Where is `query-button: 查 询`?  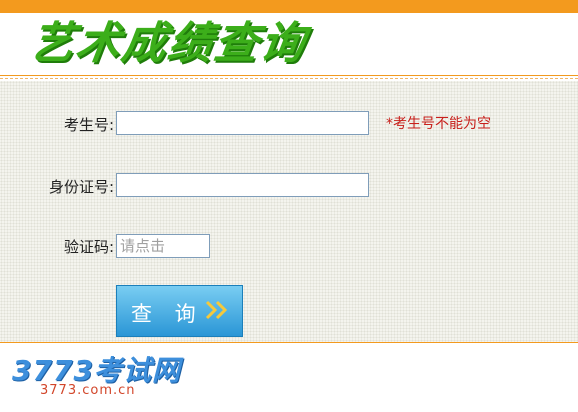 query-button: 查 询 is located at coordinates (179, 311).